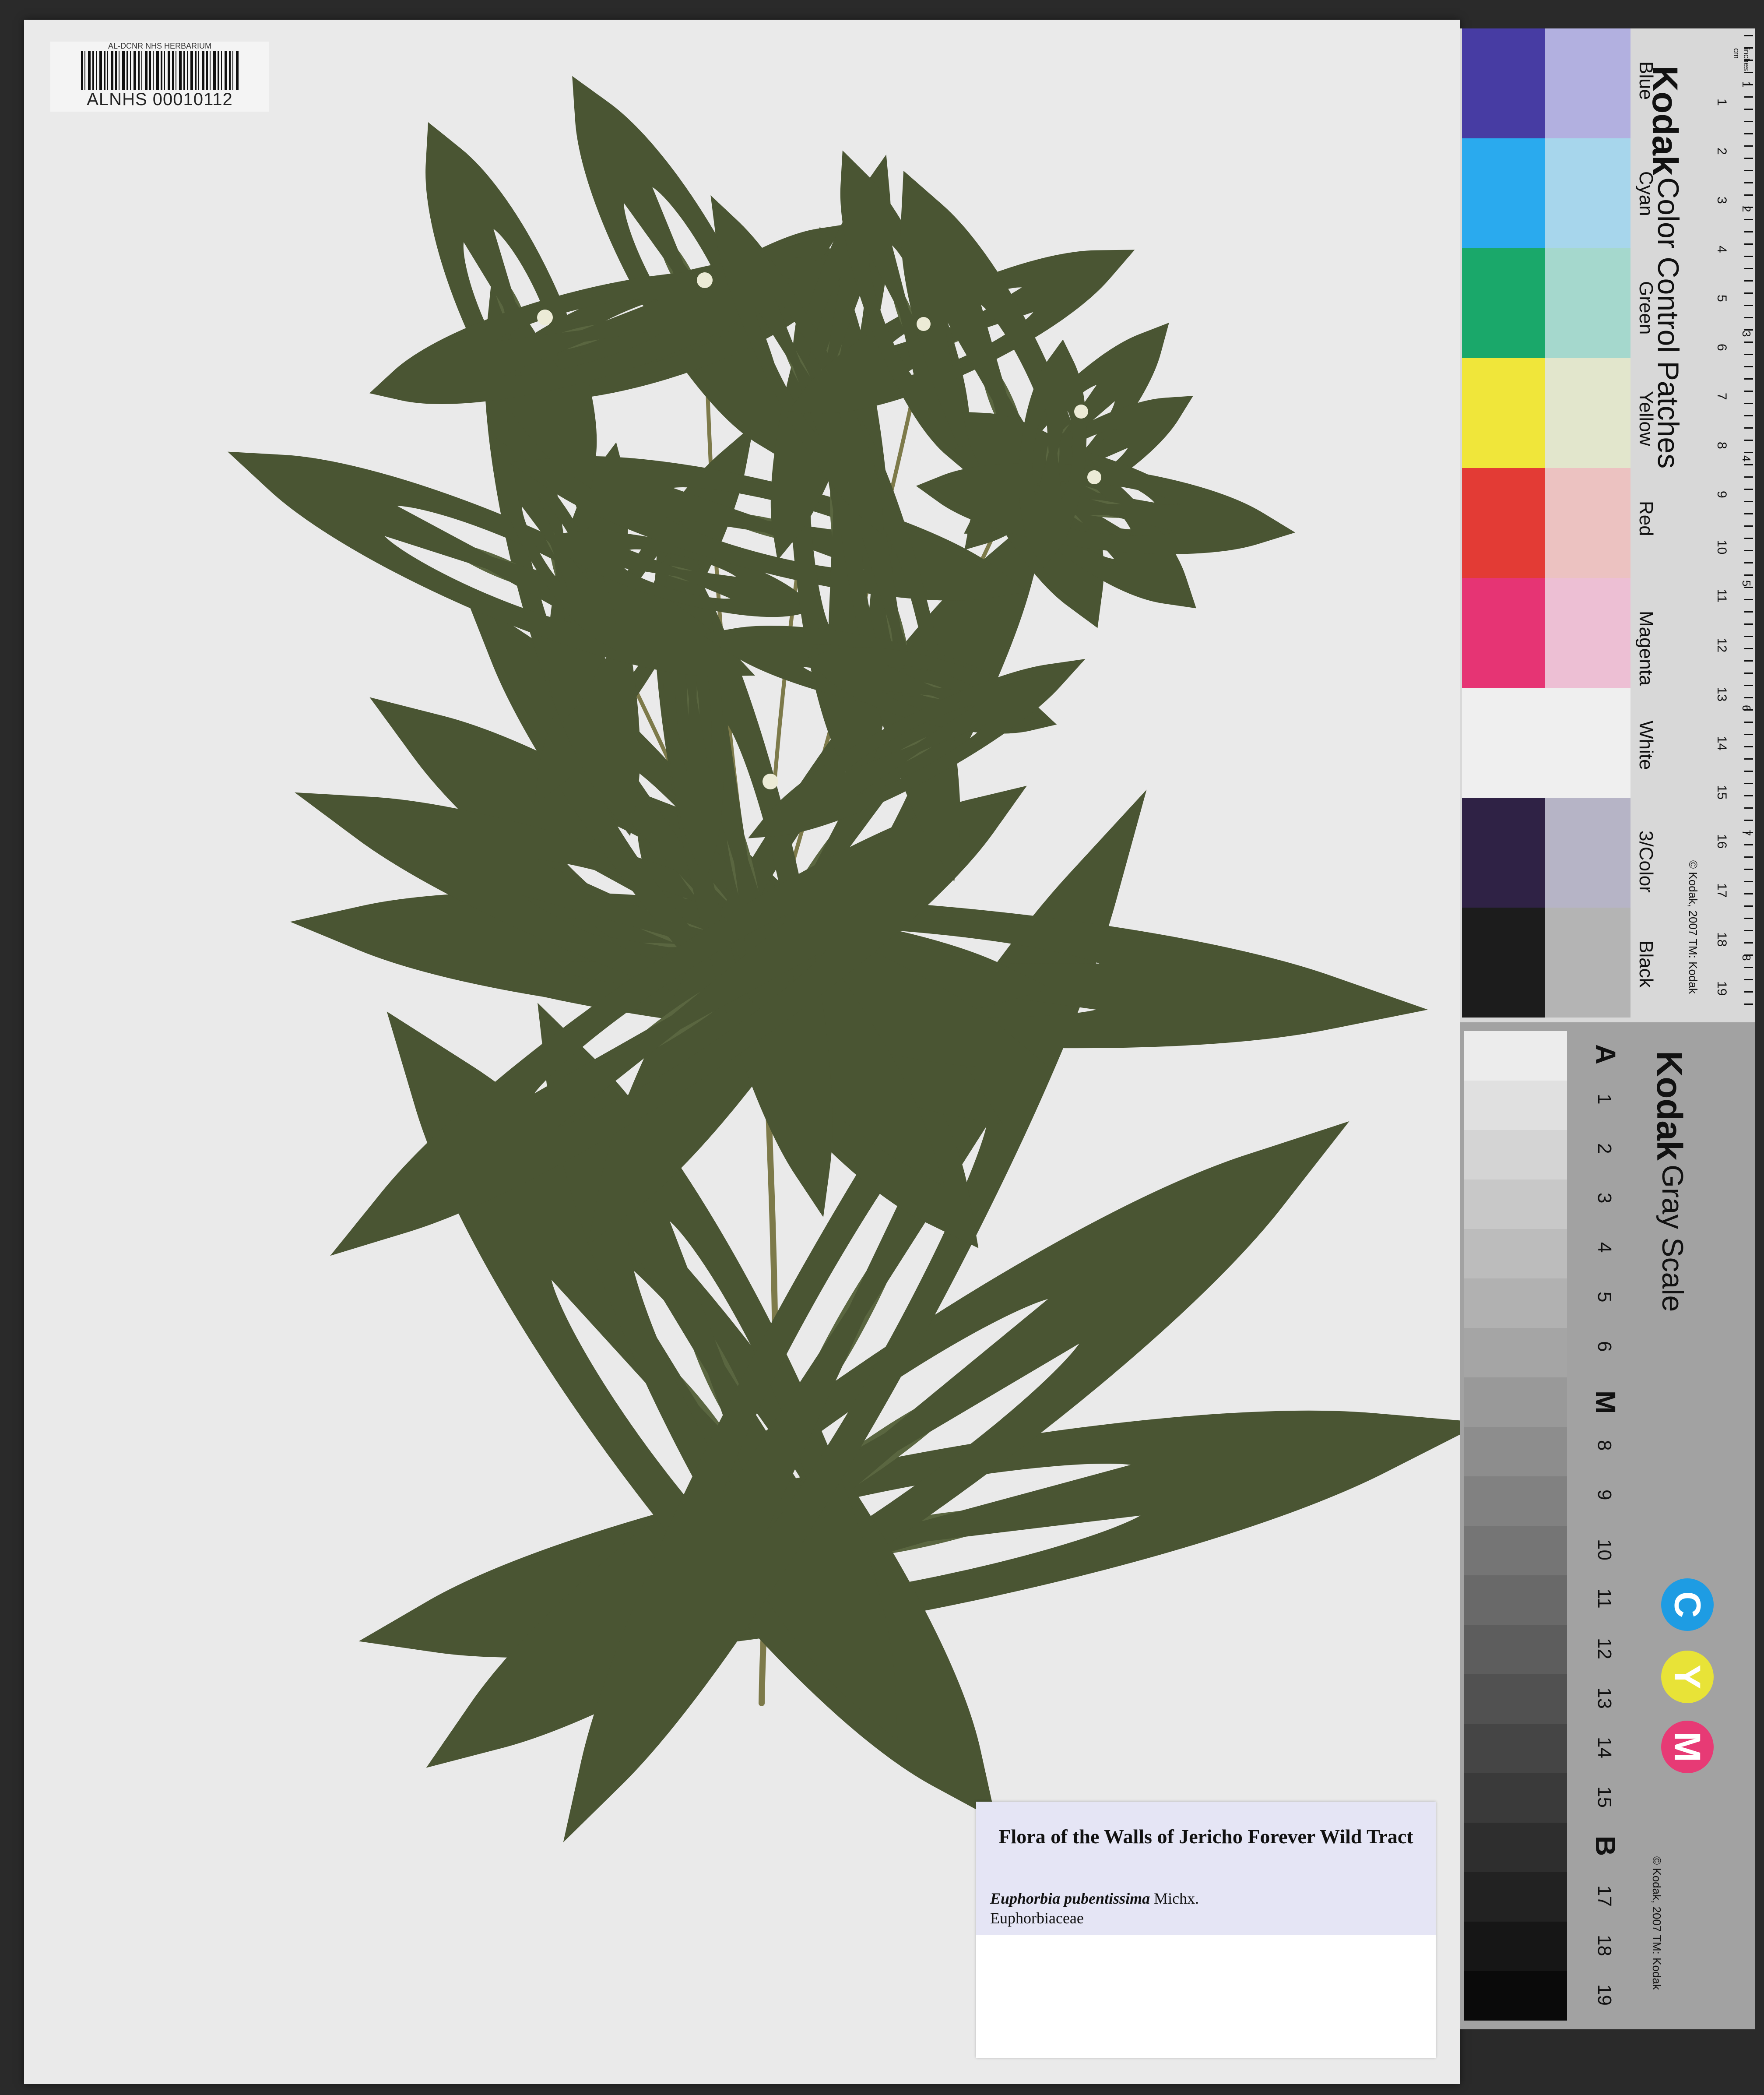  What do you see at coordinates (1606, 1846) in the screenshot?
I see `gray-step-label: B` at bounding box center [1606, 1846].